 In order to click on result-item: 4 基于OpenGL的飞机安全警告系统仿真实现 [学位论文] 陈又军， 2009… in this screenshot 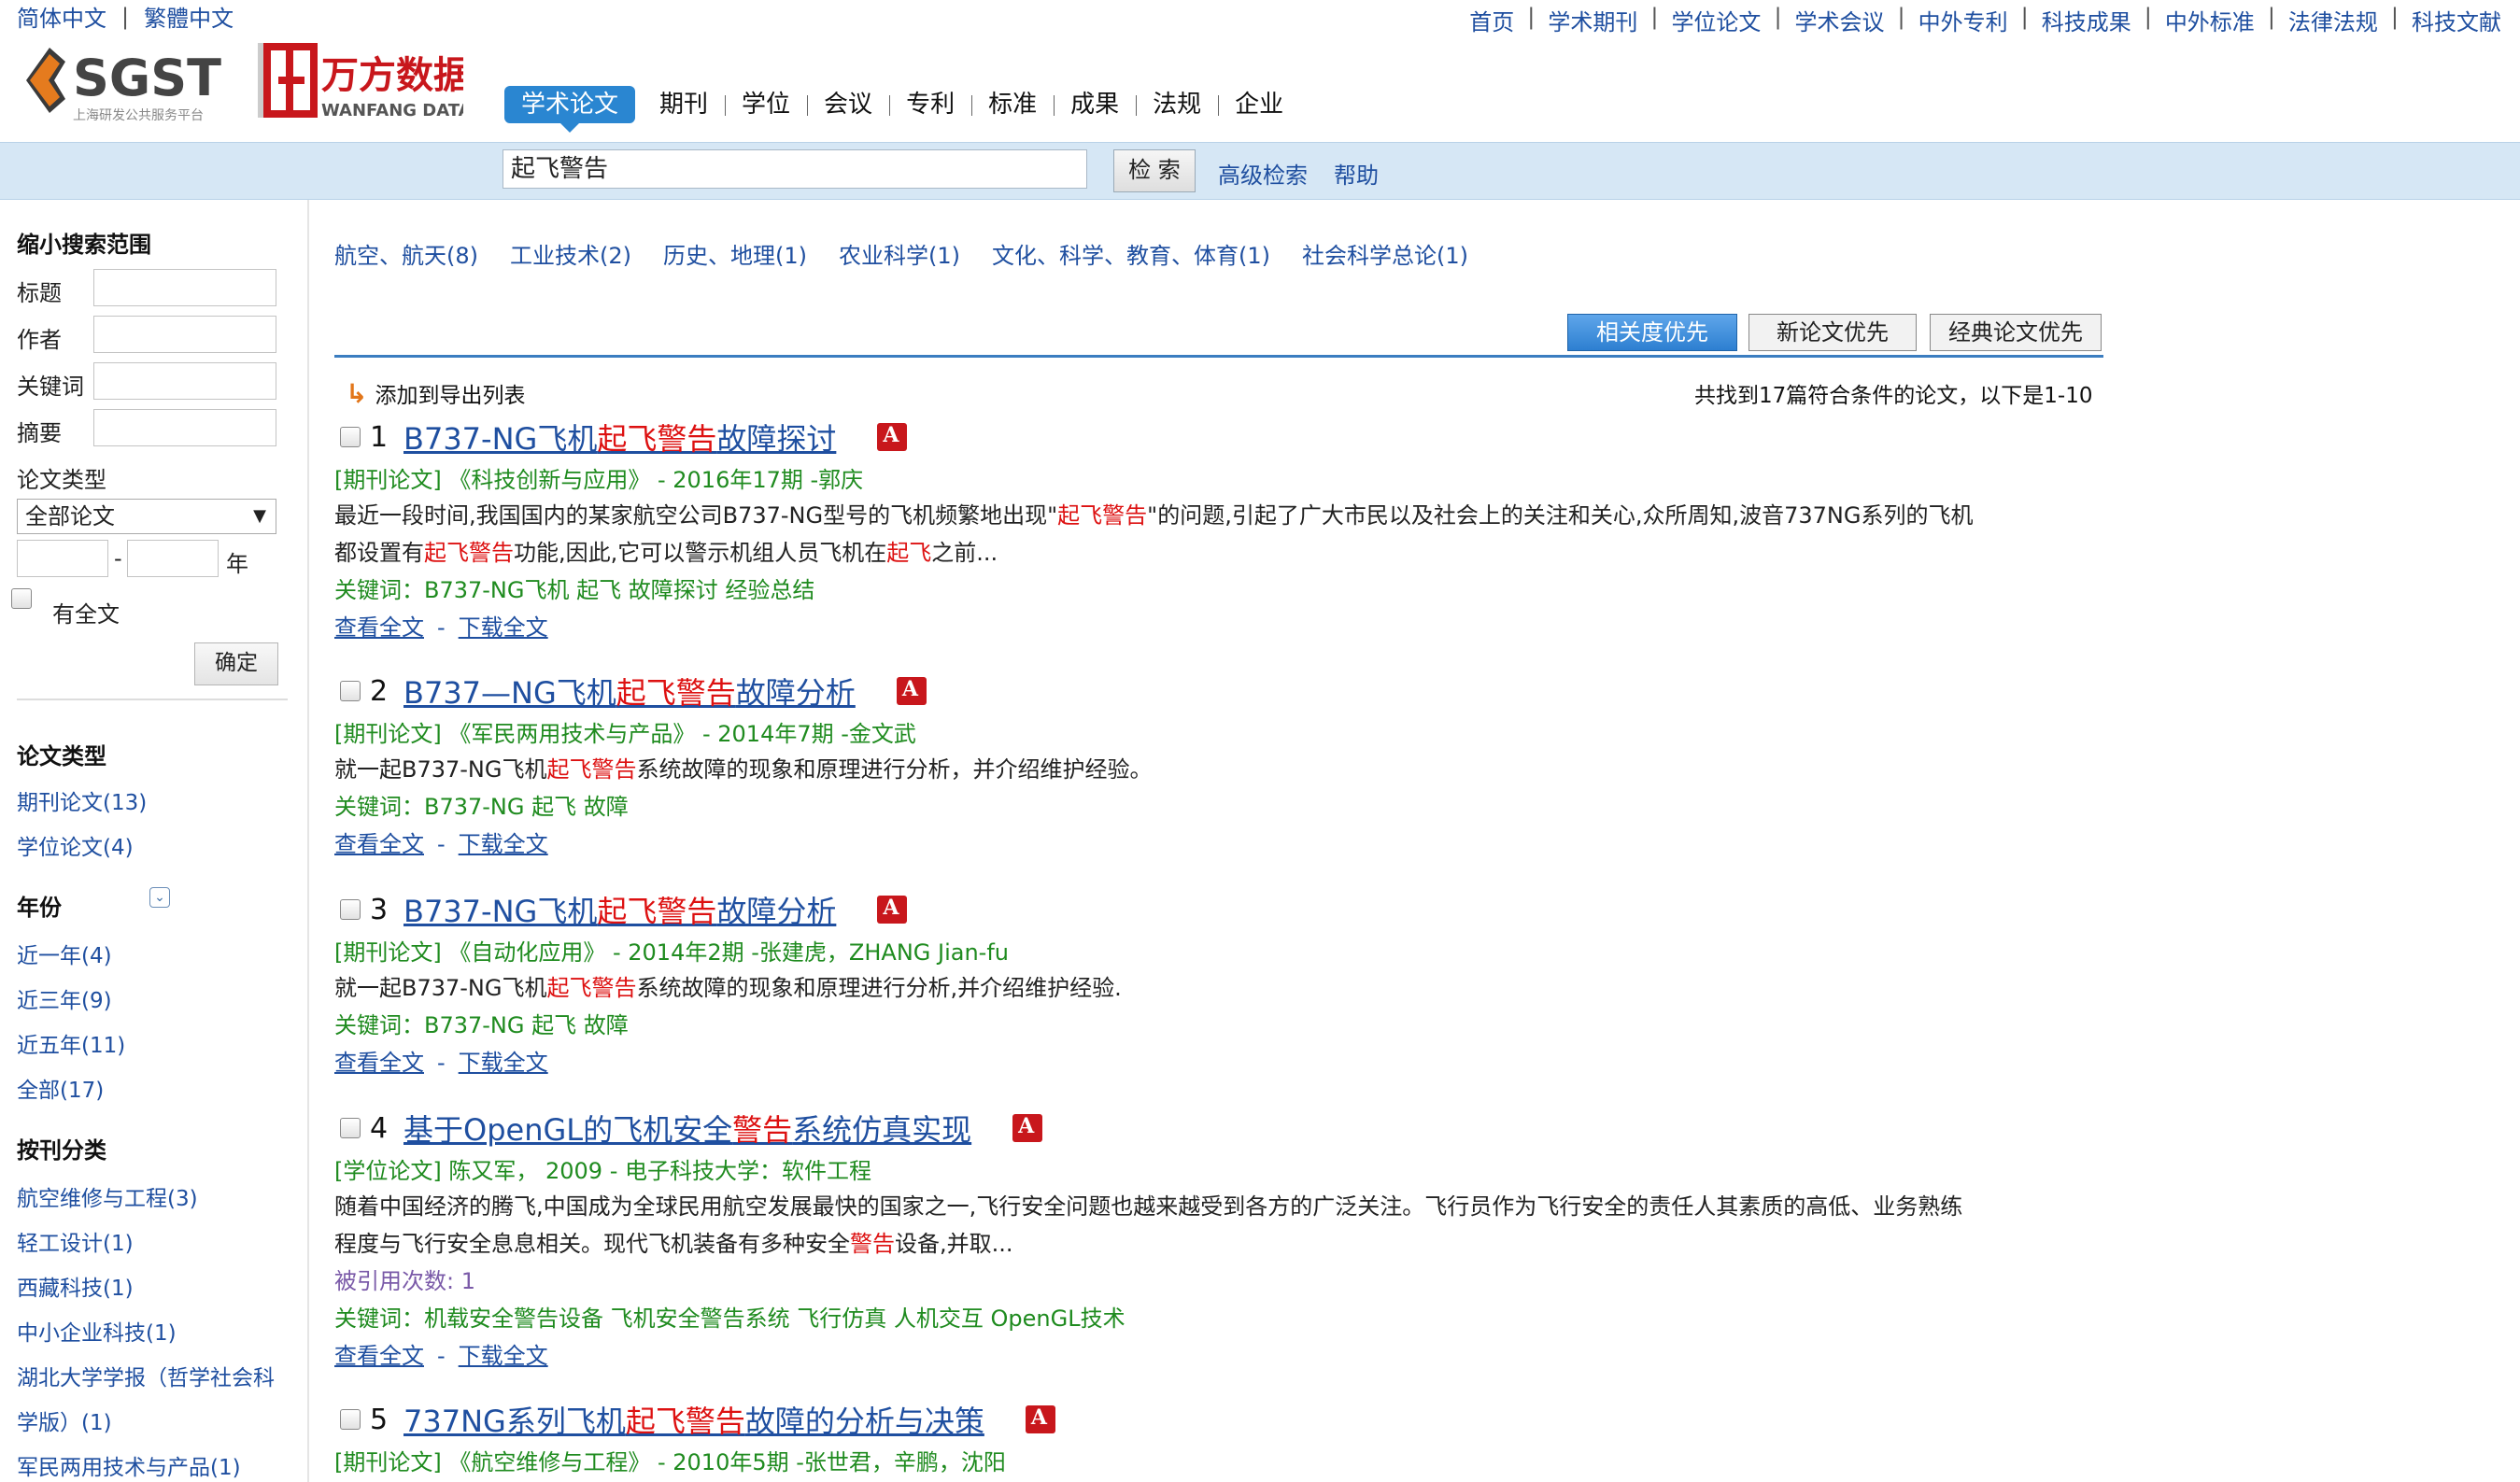, I will do `click(1221, 1241)`.